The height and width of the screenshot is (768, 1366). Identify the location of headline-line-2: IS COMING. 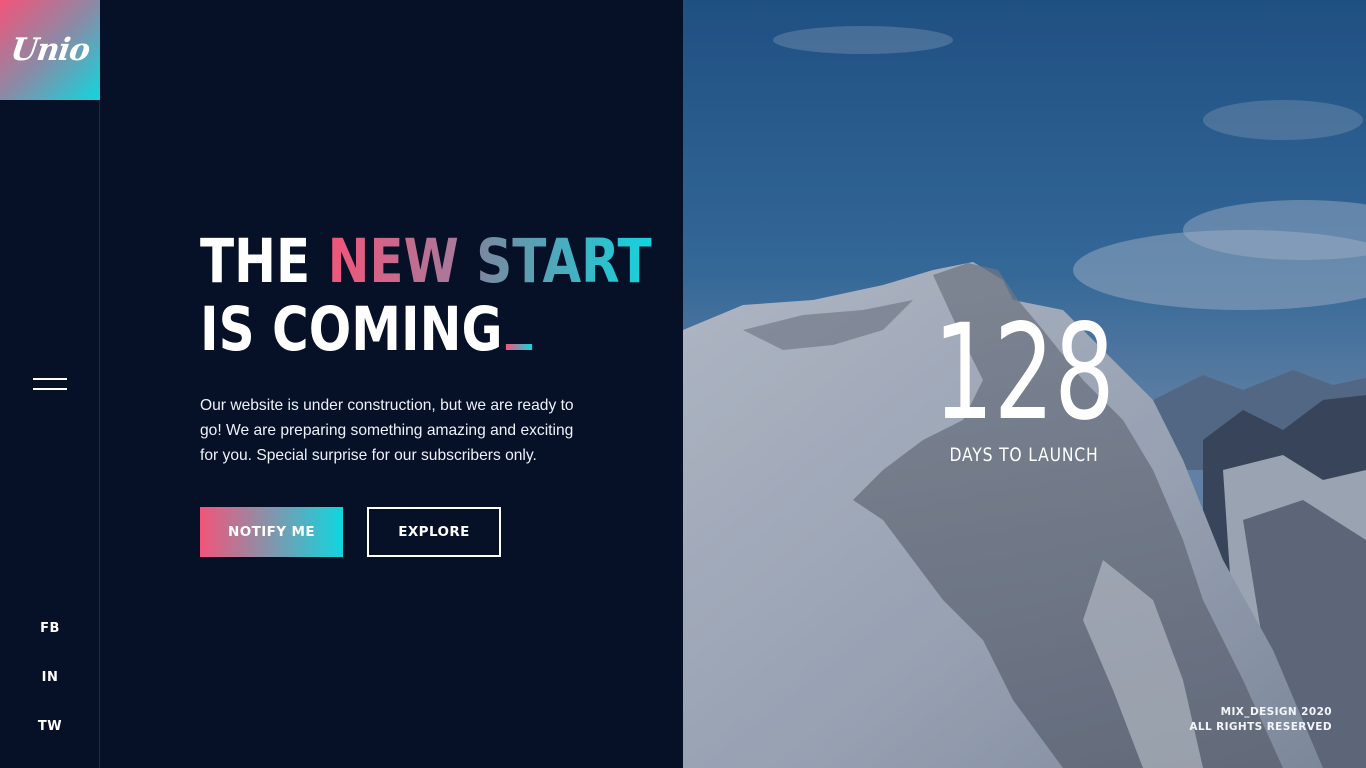
(426, 330).